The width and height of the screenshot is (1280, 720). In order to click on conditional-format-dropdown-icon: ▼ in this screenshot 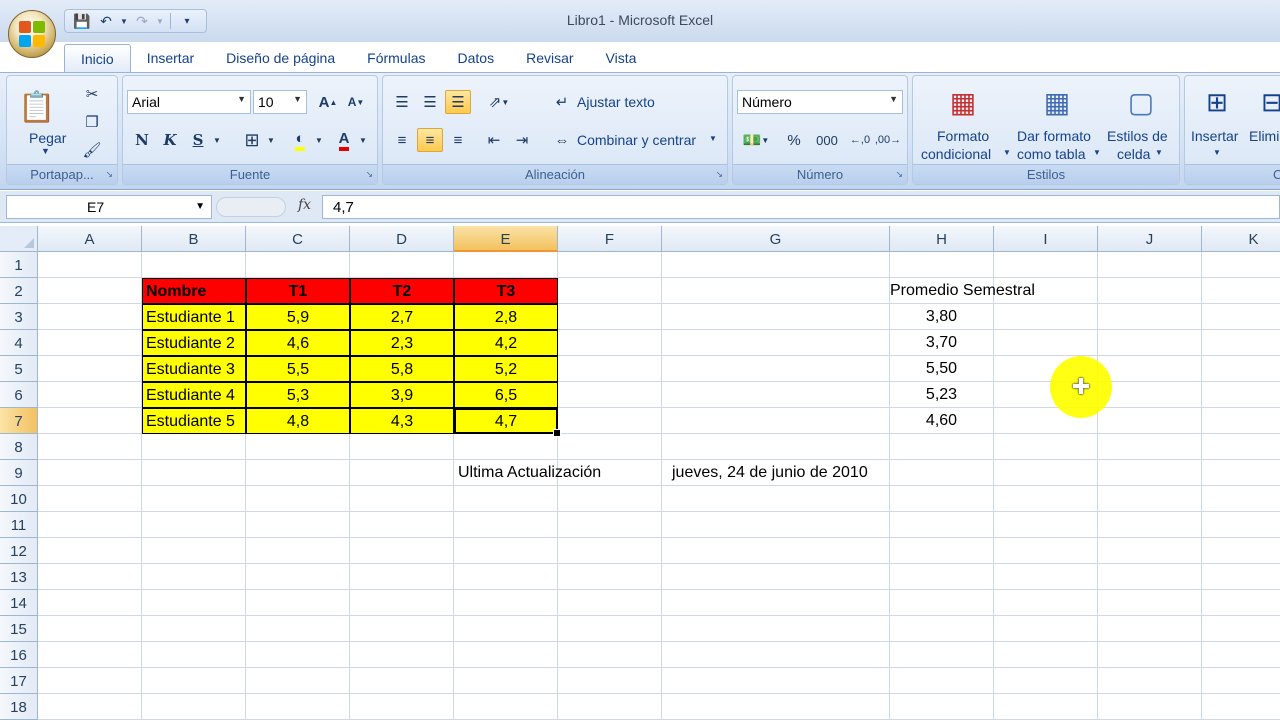, I will do `click(1007, 152)`.